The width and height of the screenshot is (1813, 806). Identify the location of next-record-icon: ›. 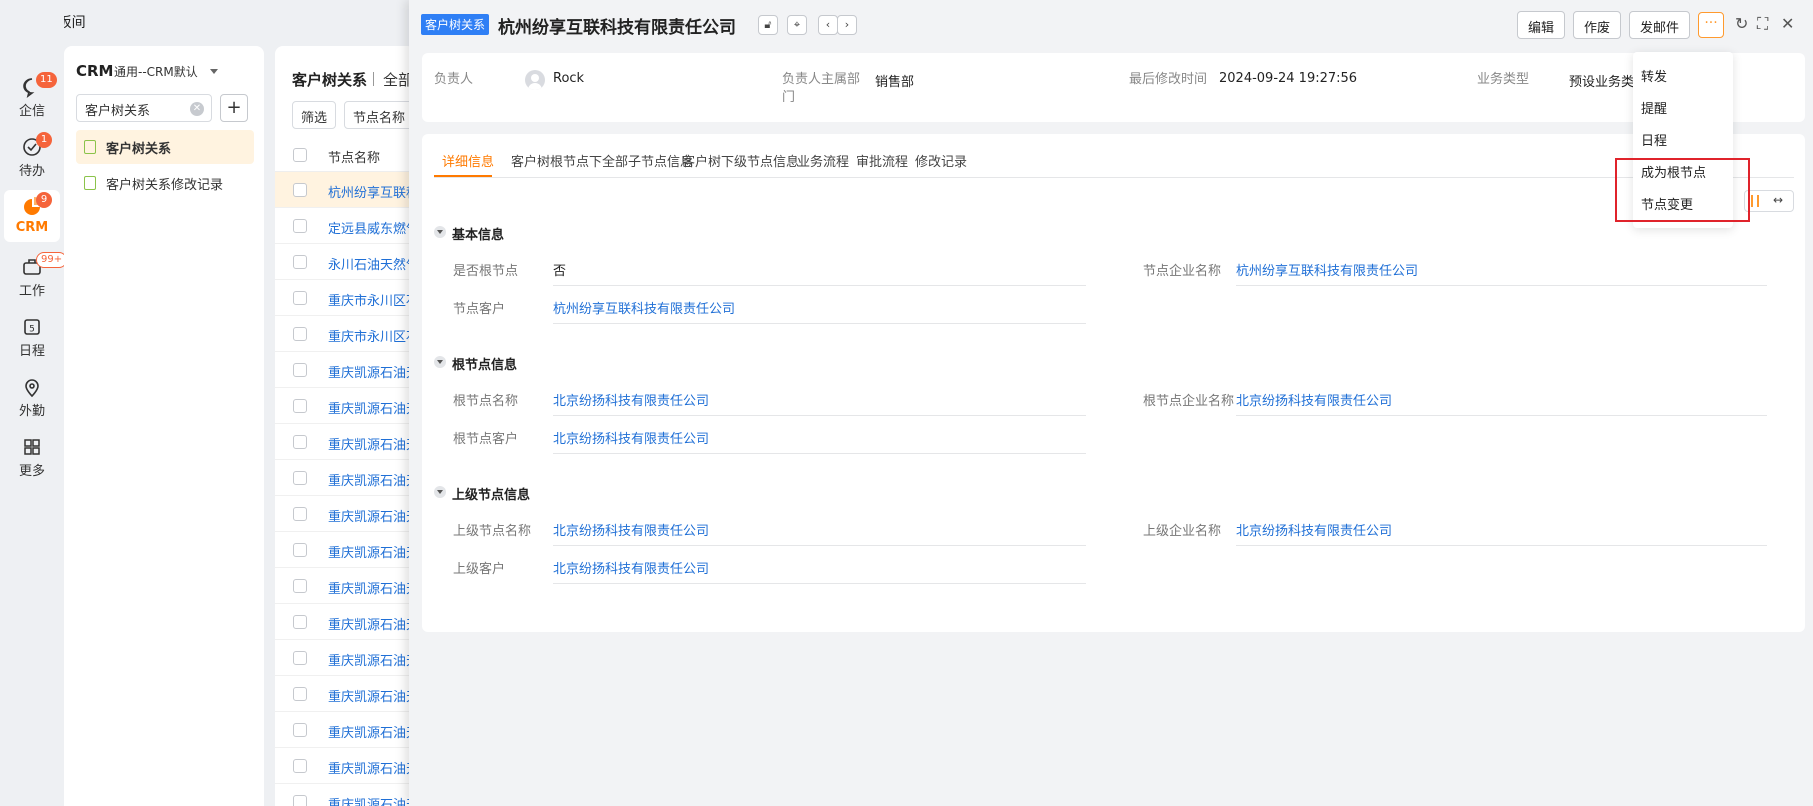
(847, 25).